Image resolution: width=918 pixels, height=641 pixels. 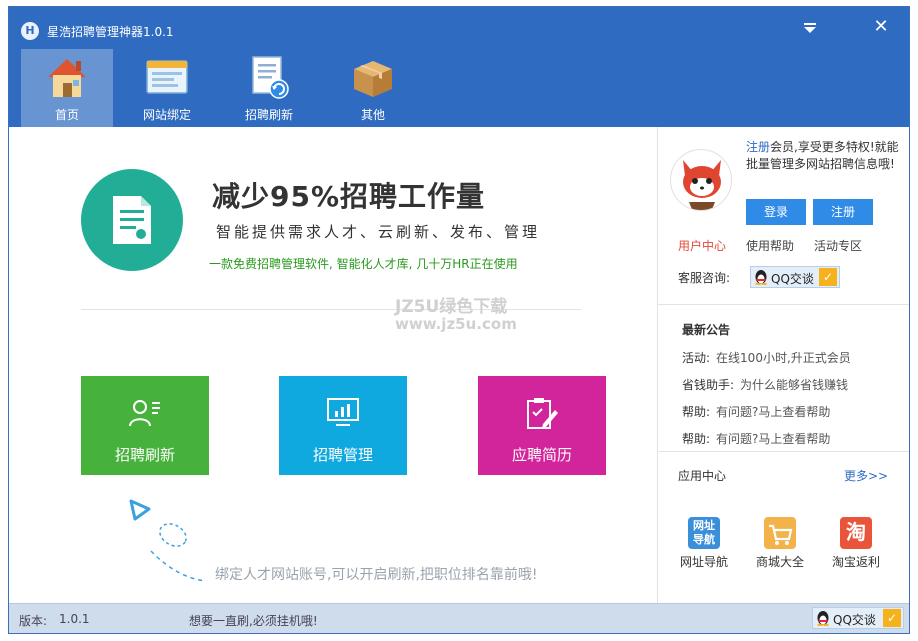 I want to click on tile-recruit-manage-label: 招聘管理, so click(x=342, y=455).